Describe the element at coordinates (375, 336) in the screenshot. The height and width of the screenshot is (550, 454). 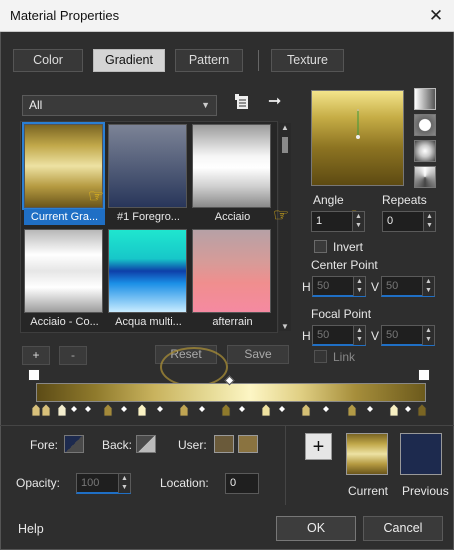
I see `focal-v-label: V` at that location.